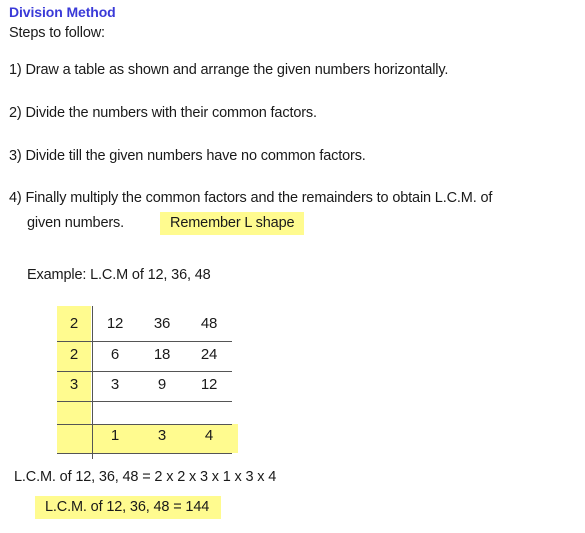 The image size is (585, 533). What do you see at coordinates (162, 323) in the screenshot?
I see `table-cell-r1c2: 36` at bounding box center [162, 323].